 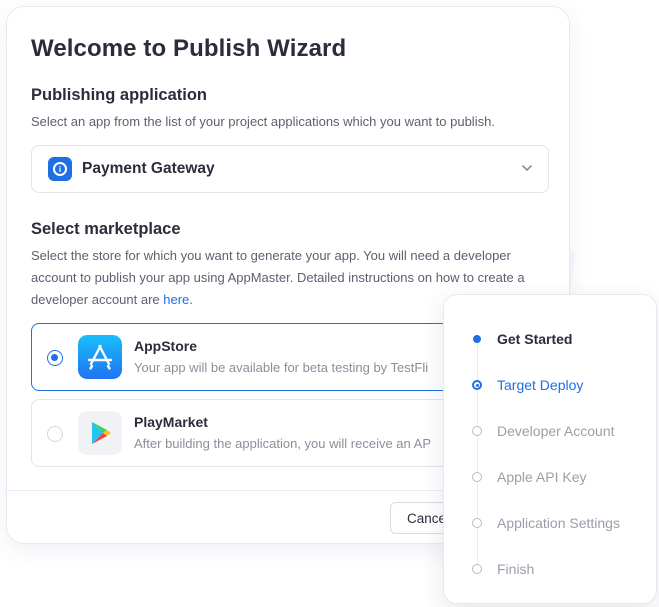 I want to click on step-label: Finish, so click(x=516, y=569).